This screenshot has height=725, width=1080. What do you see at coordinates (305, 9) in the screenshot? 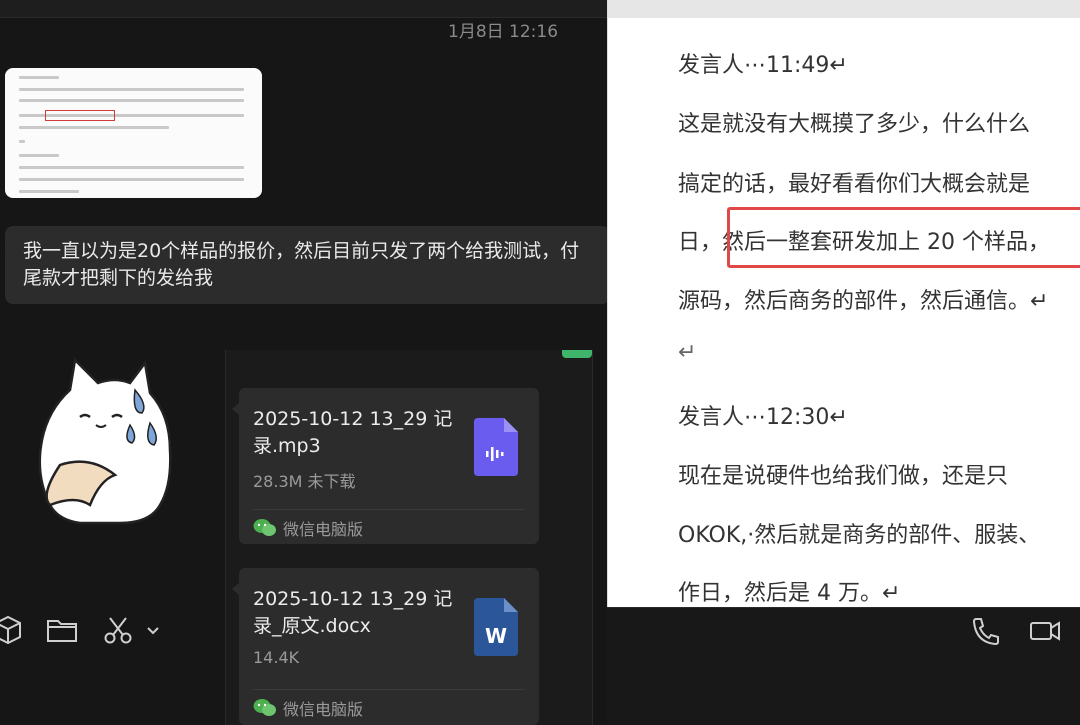
I see `chat-header-bar` at bounding box center [305, 9].